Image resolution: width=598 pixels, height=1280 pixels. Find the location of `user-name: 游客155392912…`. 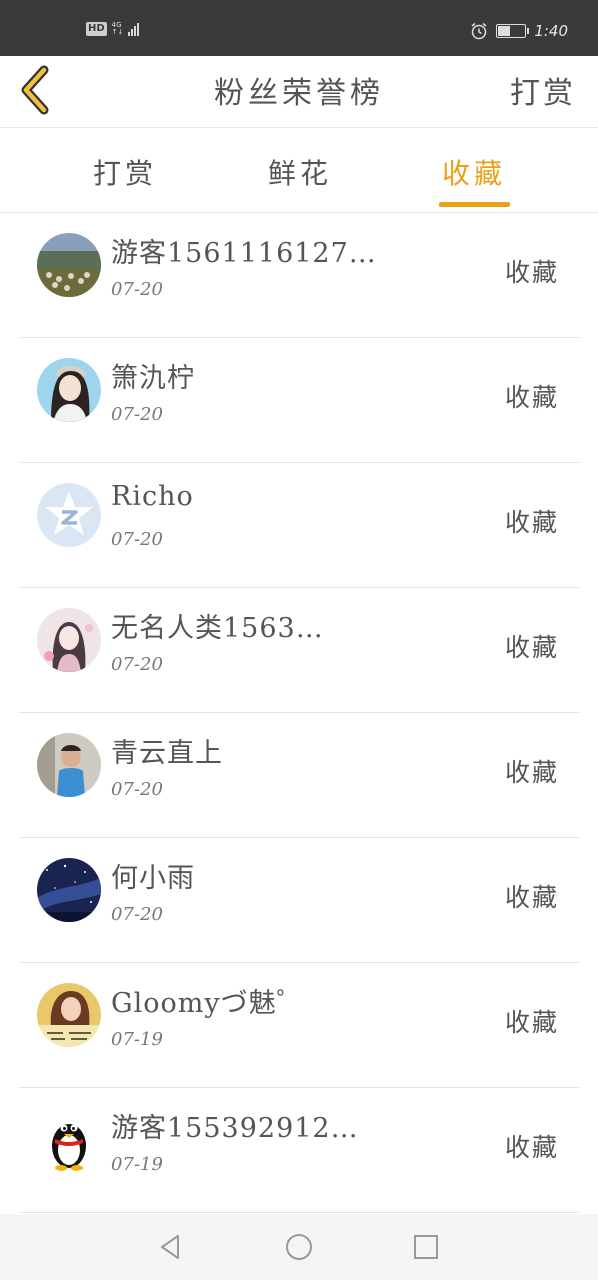

user-name: 游客155392912… is located at coordinates (235, 1128).